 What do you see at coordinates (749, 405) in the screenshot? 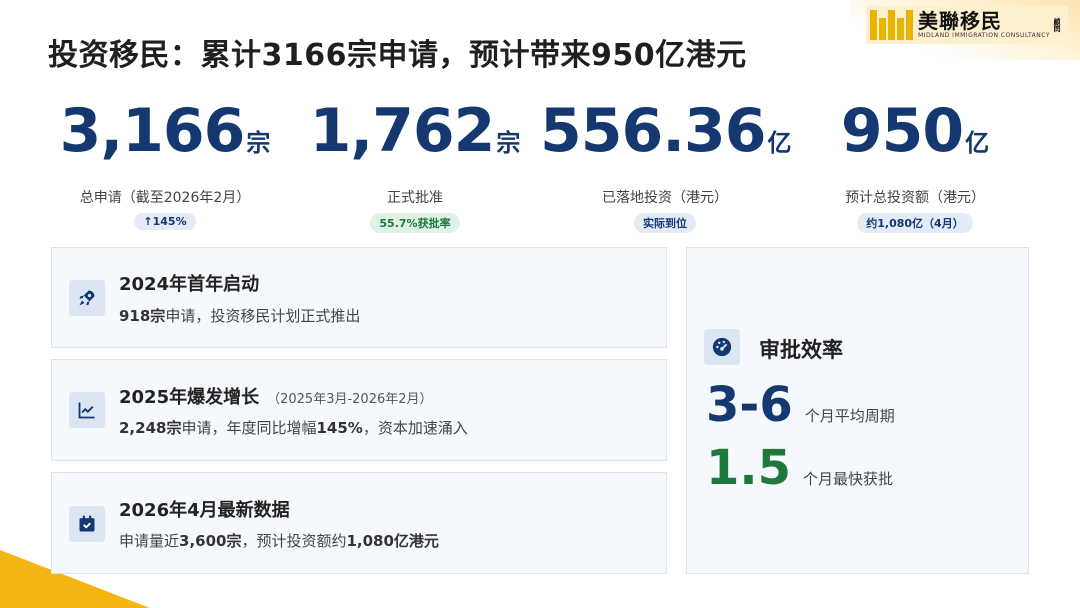
I see `metric-value: 3-6` at bounding box center [749, 405].